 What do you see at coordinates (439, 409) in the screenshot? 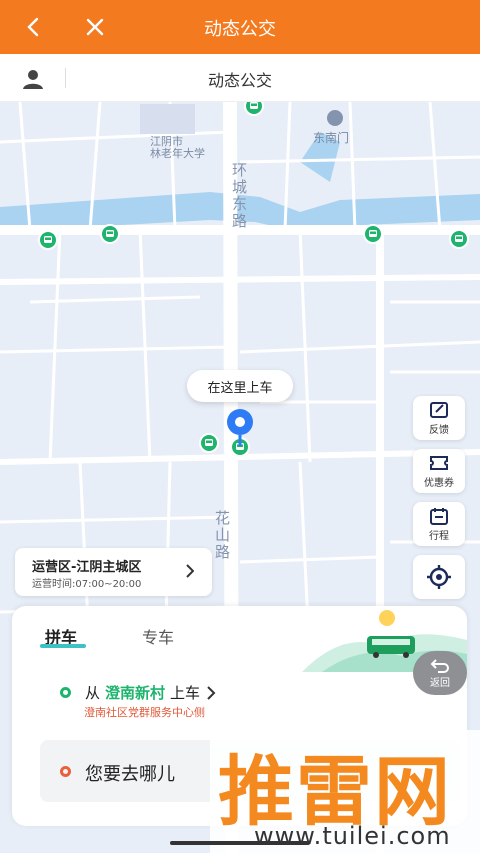
I see `feedback-icon` at bounding box center [439, 409].